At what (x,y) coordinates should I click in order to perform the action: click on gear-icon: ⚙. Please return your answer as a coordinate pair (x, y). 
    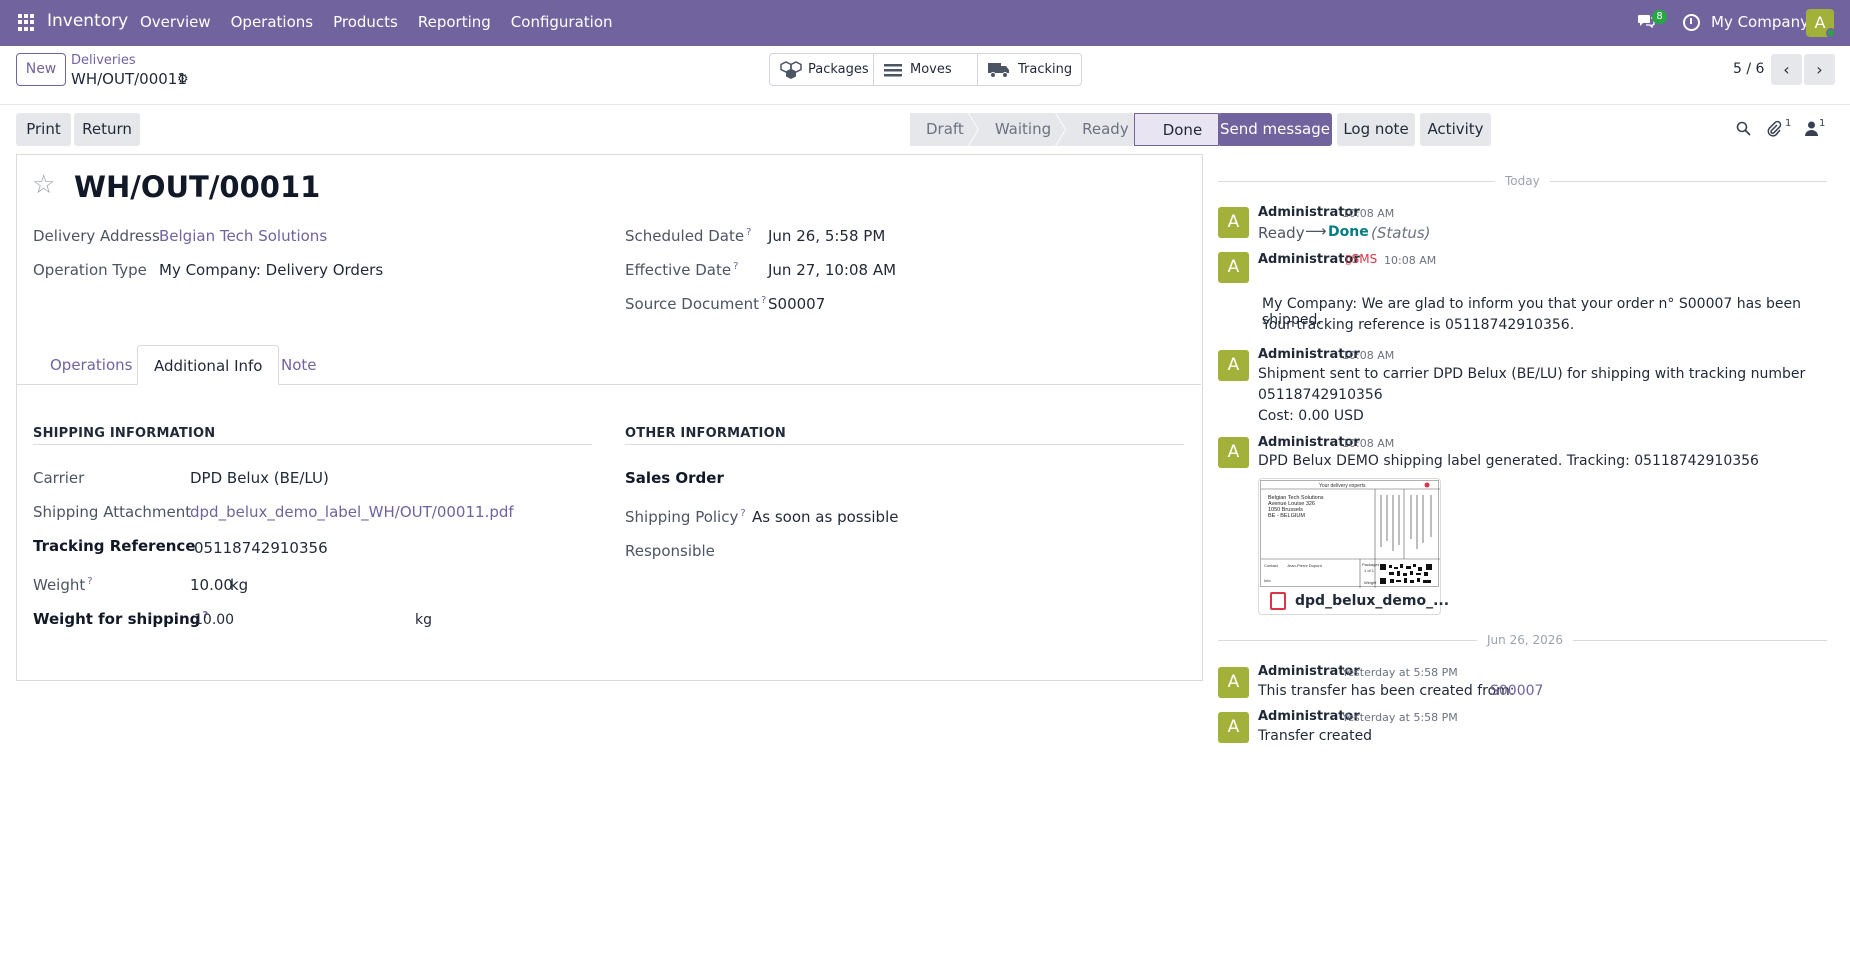
    Looking at the image, I should click on (183, 79).